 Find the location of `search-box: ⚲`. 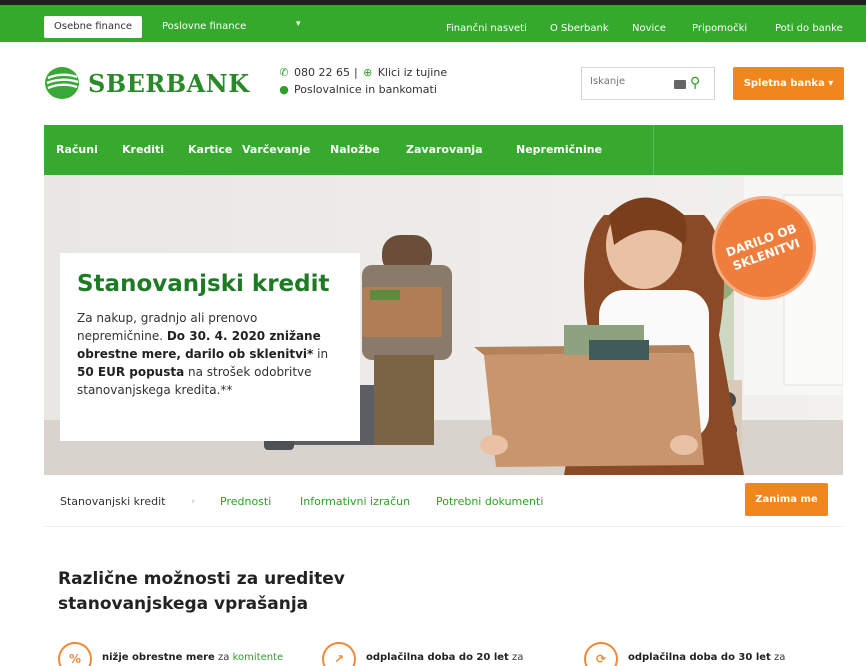

search-box: ⚲ is located at coordinates (648, 83).